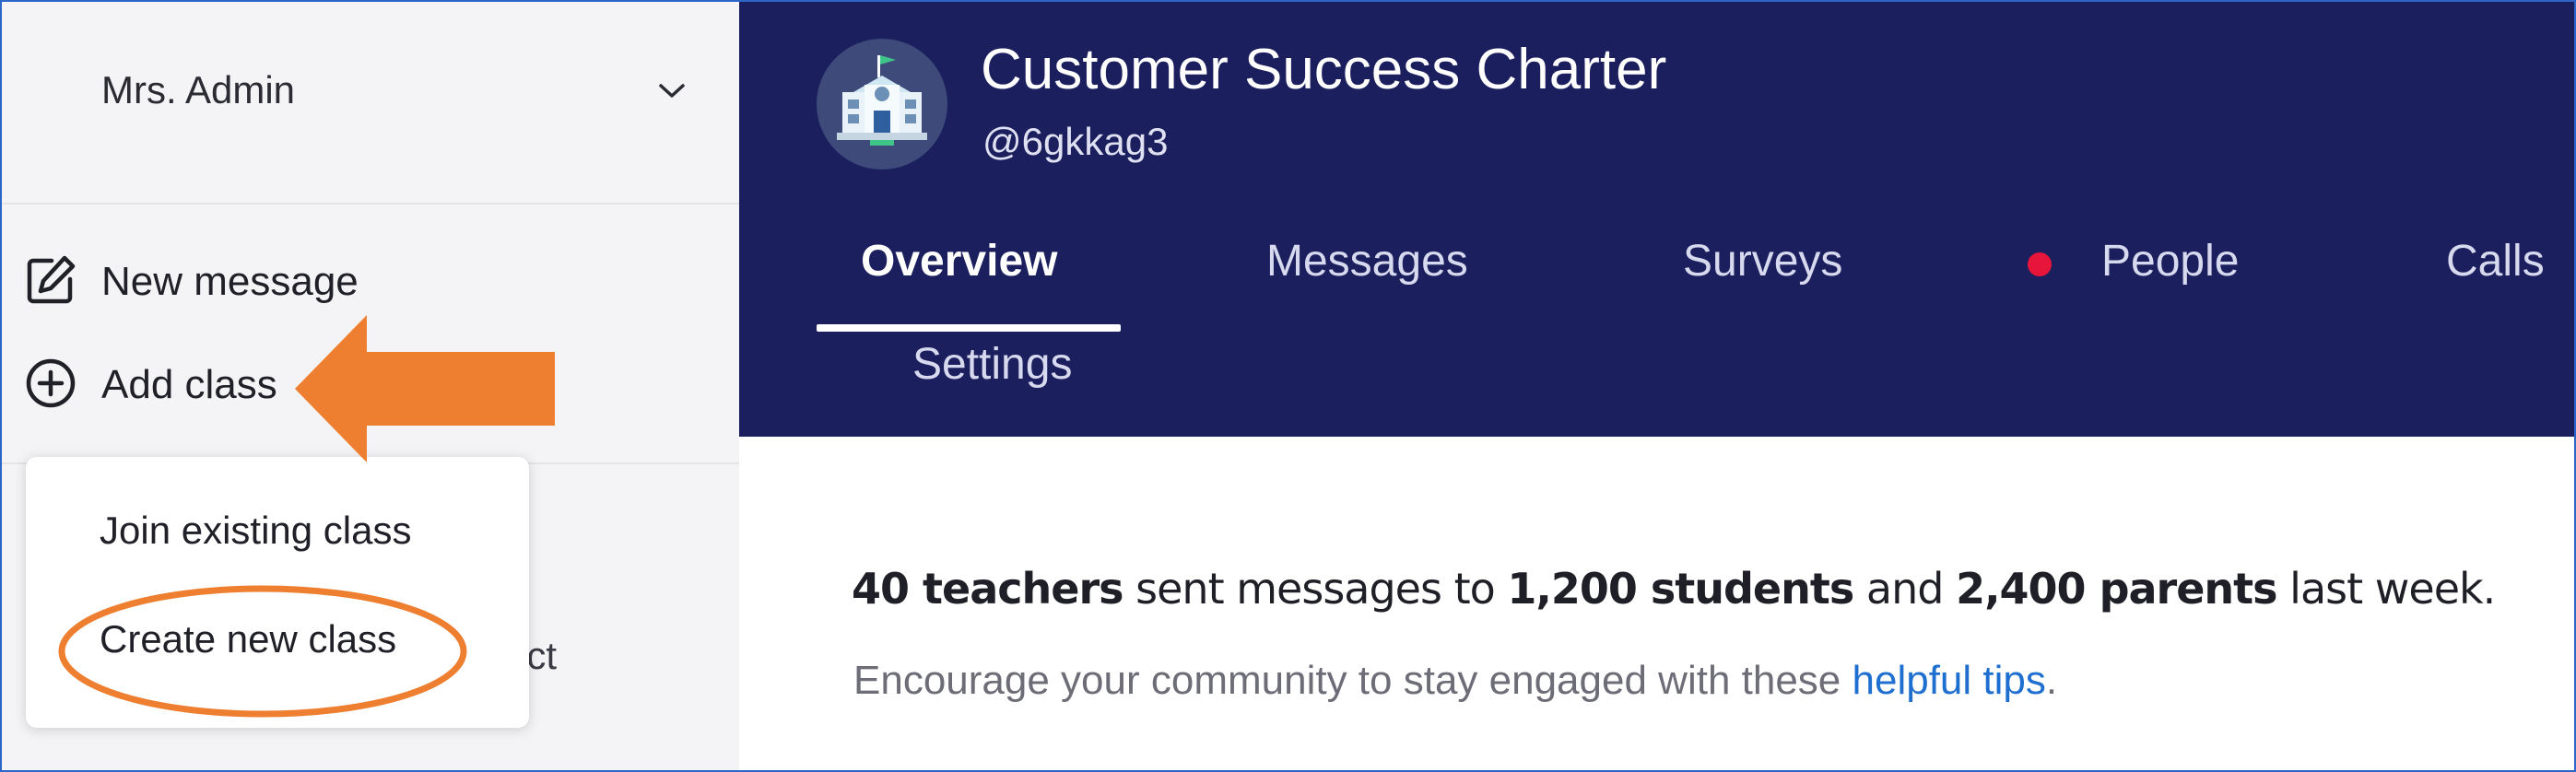  What do you see at coordinates (1316, 589) in the screenshot?
I see `summary-text-1: sent messages to` at bounding box center [1316, 589].